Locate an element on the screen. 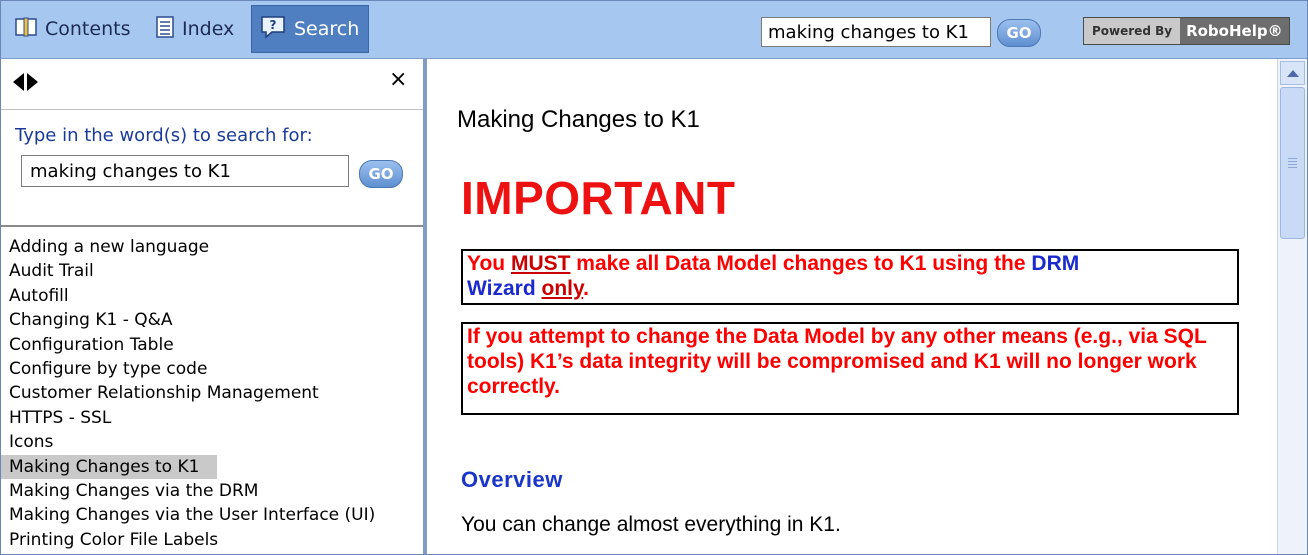  close-pane-button: × is located at coordinates (398, 79).